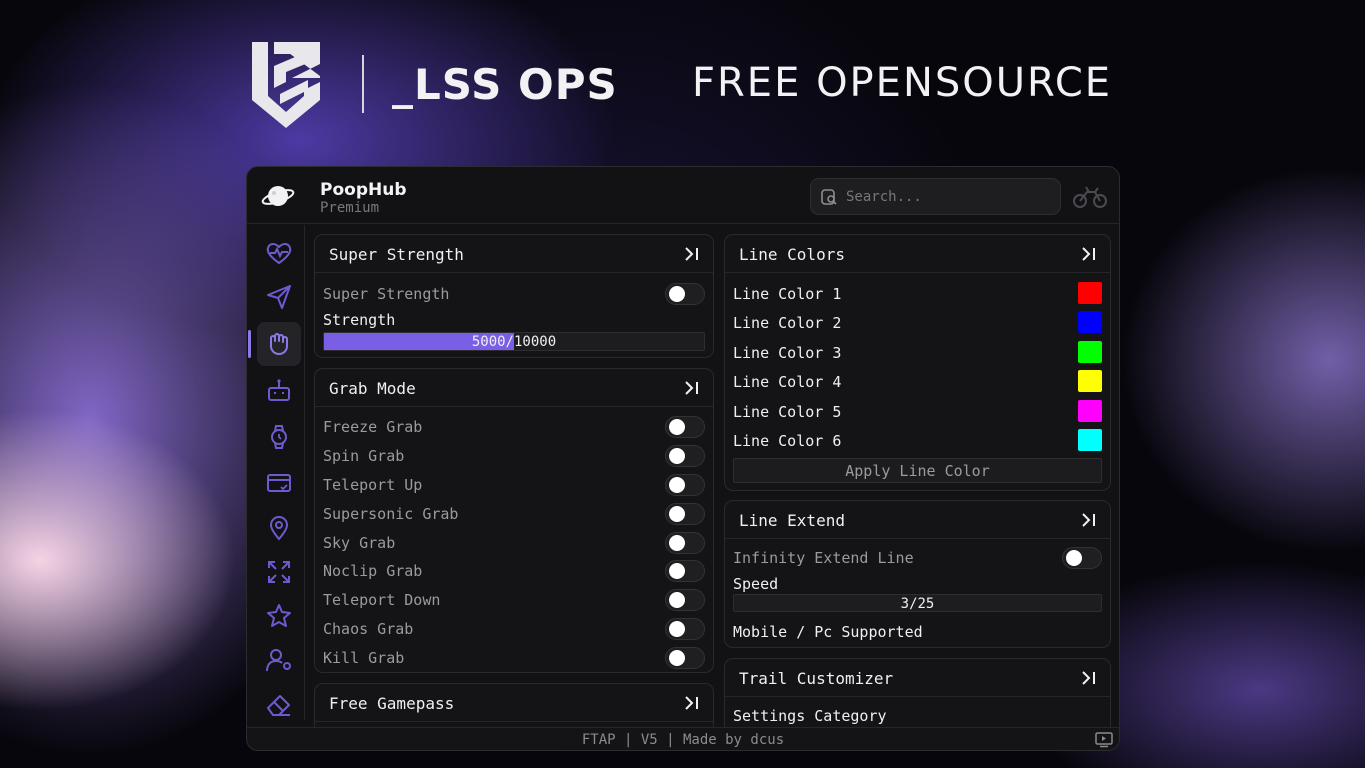  What do you see at coordinates (514, 254) in the screenshot?
I see `panel-header: Super Strength` at bounding box center [514, 254].